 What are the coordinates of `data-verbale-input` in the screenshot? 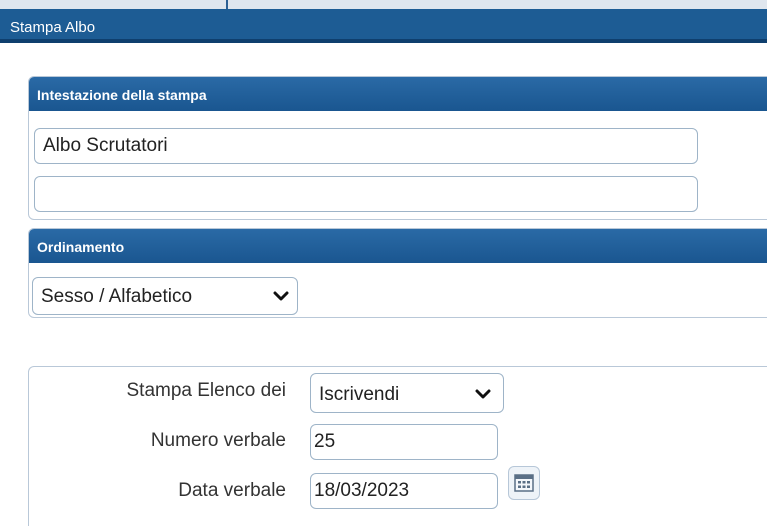 It's located at (404, 491).